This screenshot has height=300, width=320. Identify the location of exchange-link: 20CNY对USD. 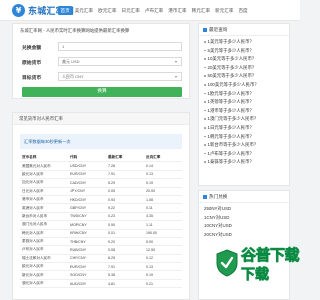
(246, 235).